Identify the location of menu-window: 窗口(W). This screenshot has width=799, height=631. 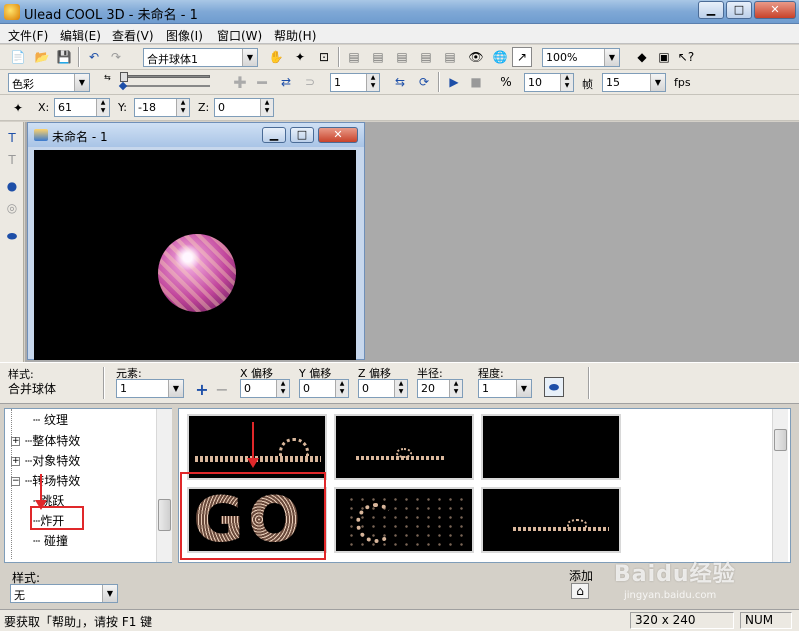
(239, 35).